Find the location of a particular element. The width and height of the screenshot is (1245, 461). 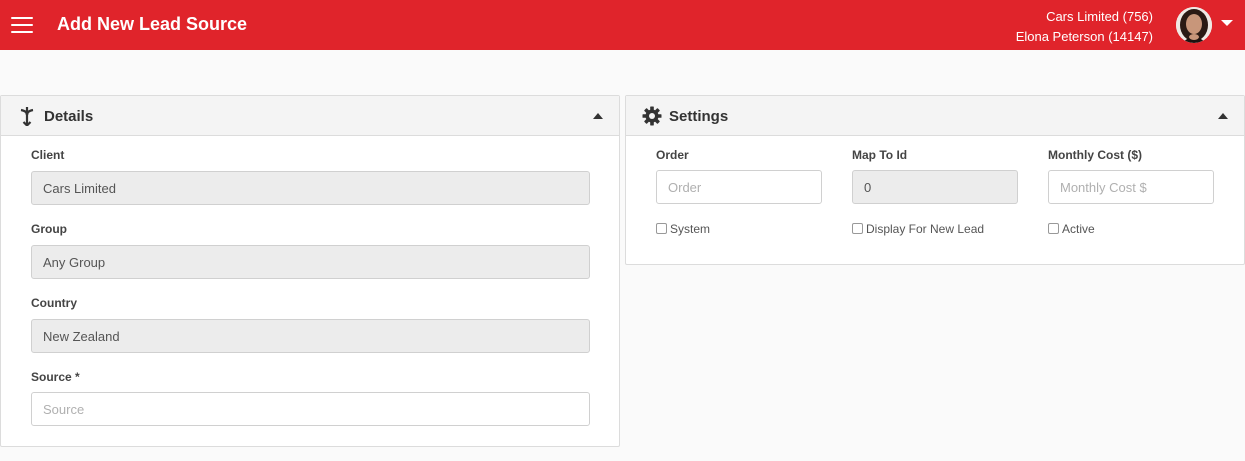

client-field is located at coordinates (310, 188).